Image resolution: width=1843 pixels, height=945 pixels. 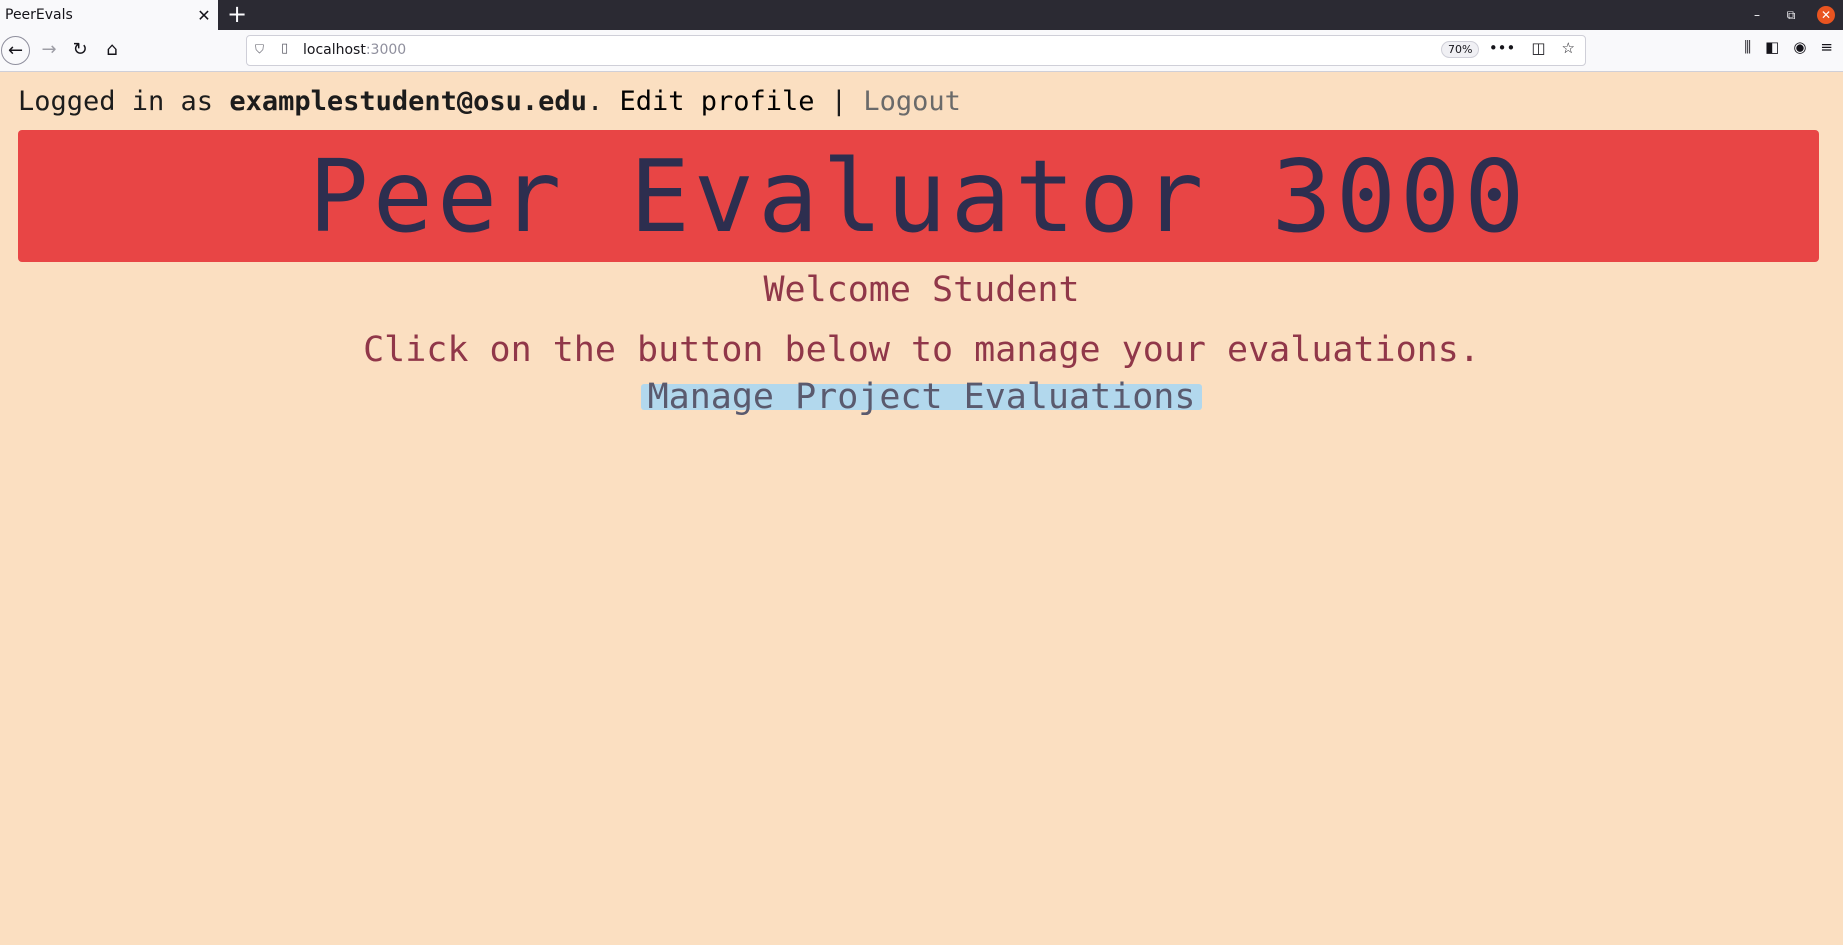 I want to click on page-icon: ▯, so click(x=285, y=48).